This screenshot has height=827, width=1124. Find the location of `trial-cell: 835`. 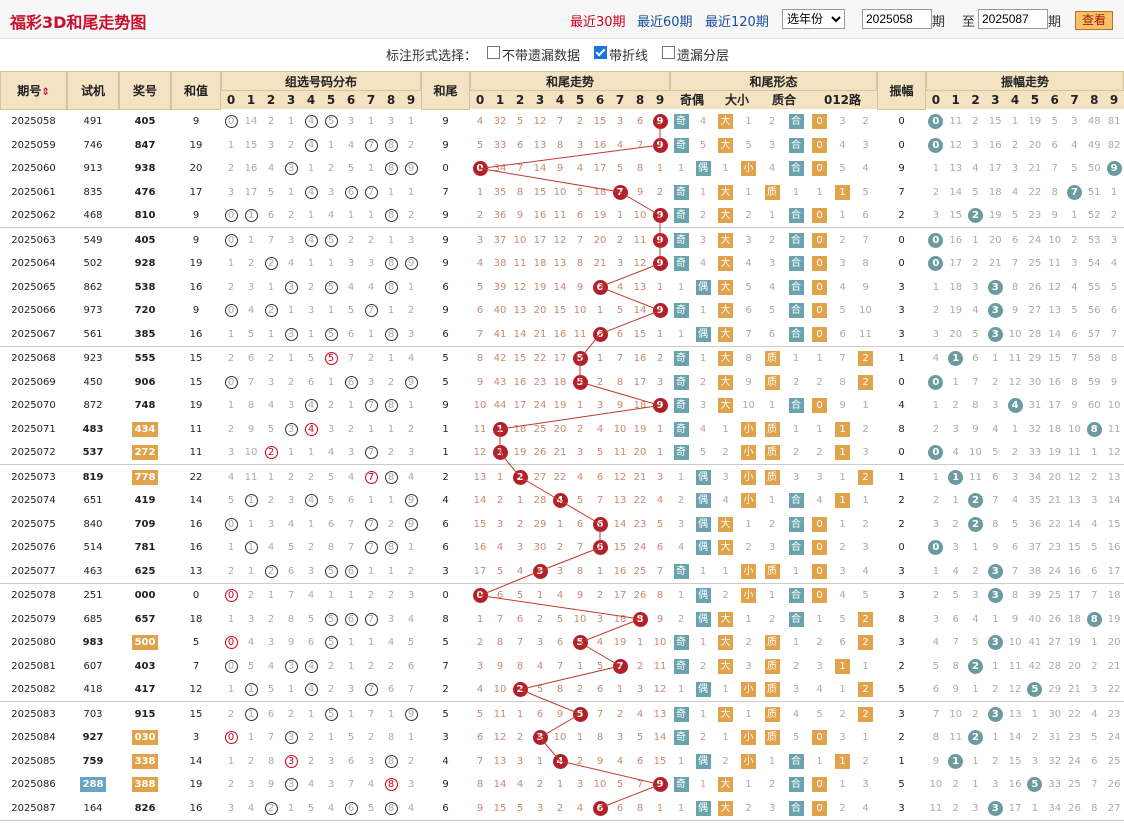

trial-cell: 835 is located at coordinates (93, 192).